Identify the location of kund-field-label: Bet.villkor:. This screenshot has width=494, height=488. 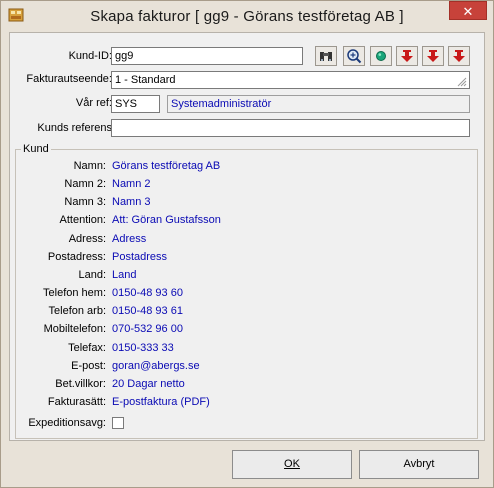
(80, 384).